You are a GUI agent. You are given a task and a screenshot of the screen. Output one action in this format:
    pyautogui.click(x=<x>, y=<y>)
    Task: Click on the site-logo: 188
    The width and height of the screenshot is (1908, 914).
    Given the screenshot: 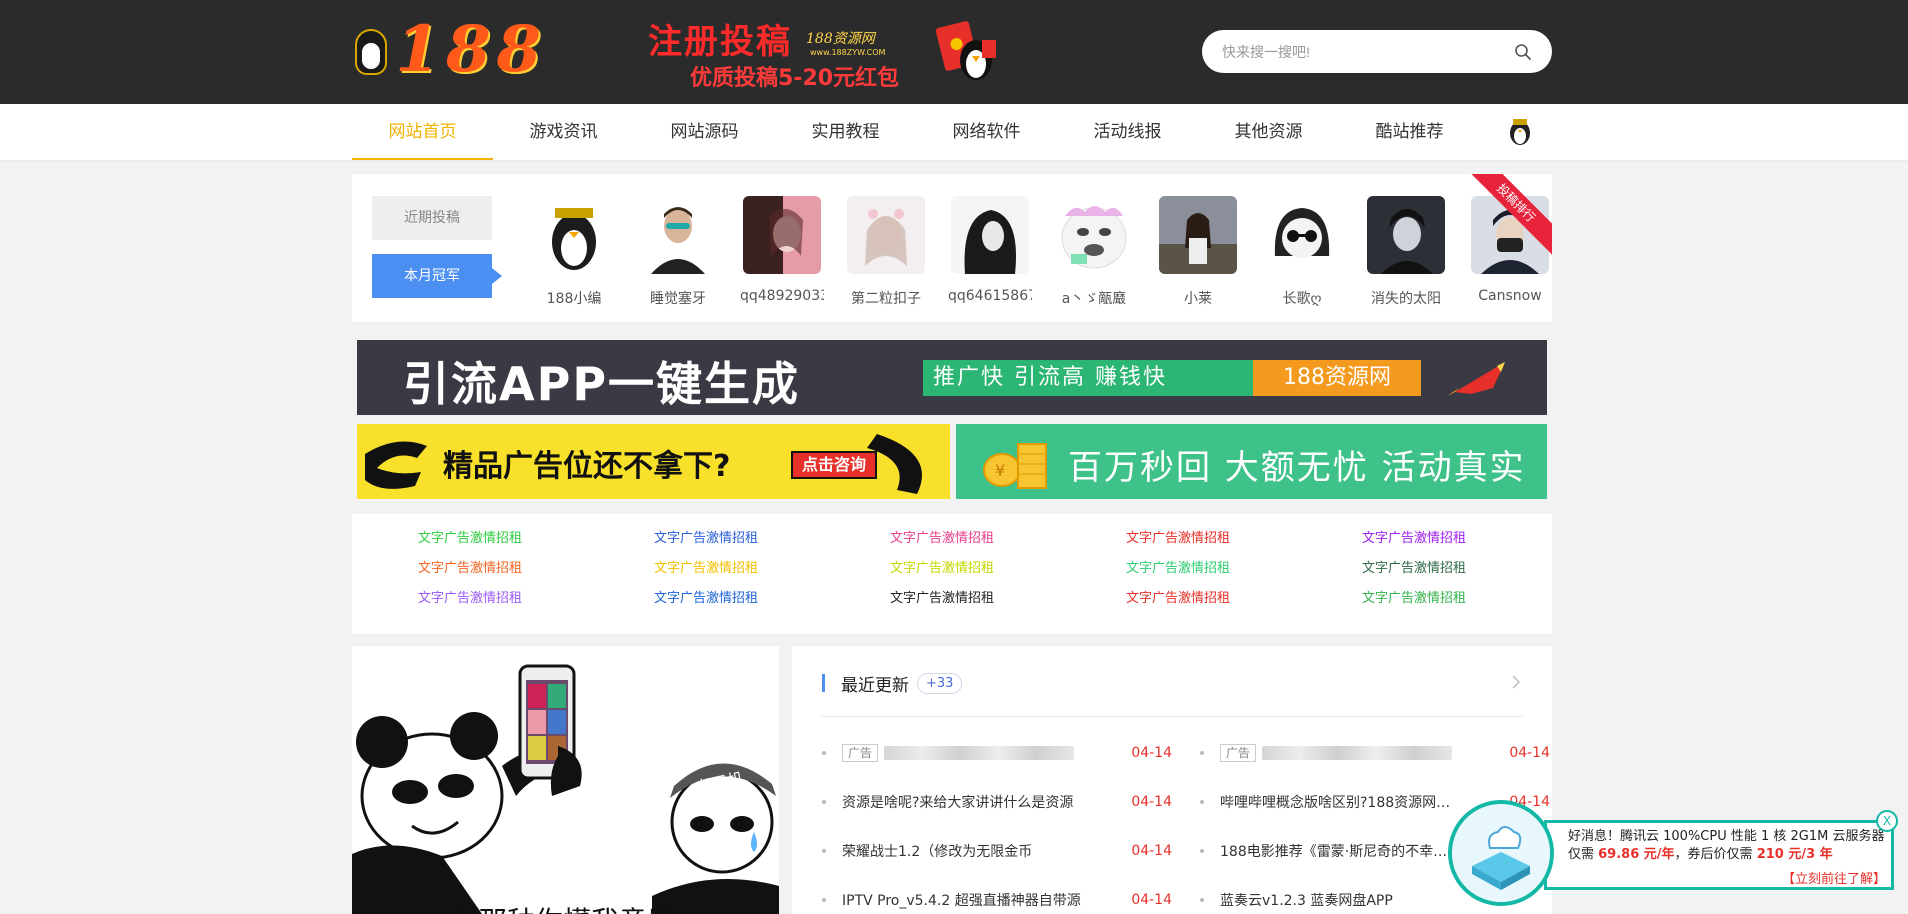 What is the action you would take?
    pyautogui.click(x=449, y=50)
    